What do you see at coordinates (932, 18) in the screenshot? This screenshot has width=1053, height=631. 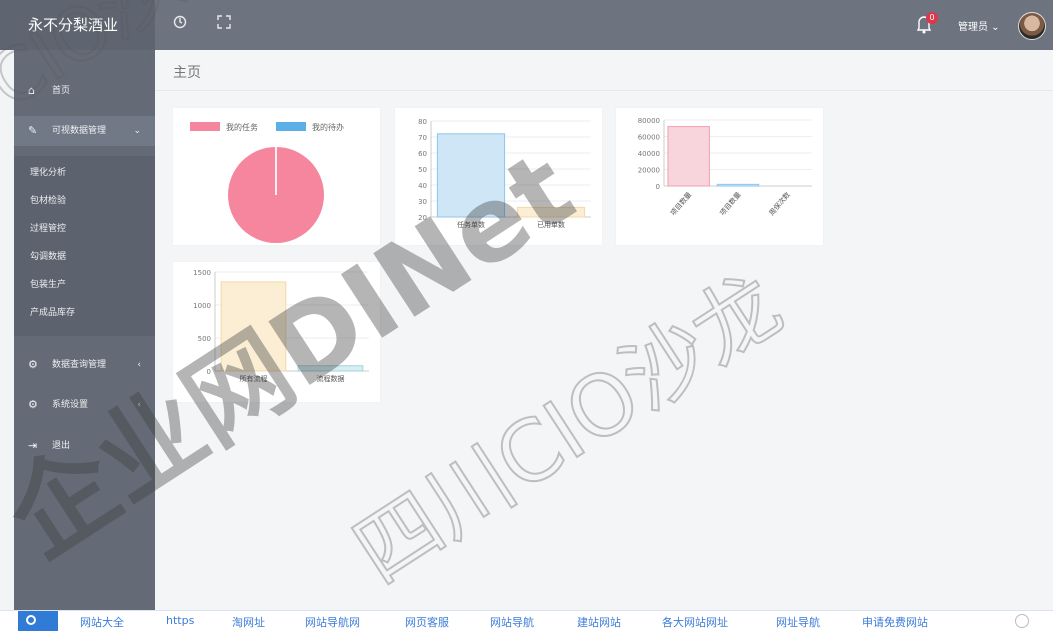 I see `notification-badge: 0` at bounding box center [932, 18].